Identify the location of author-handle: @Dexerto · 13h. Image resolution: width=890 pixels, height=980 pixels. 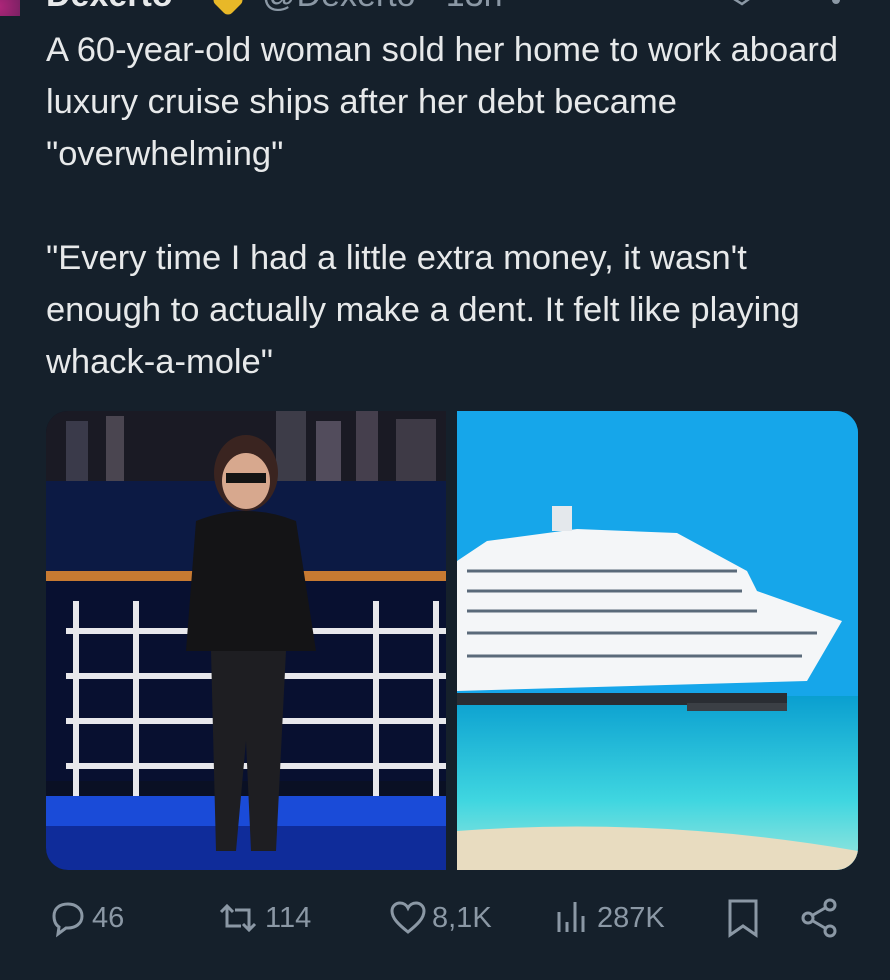
(382, 7).